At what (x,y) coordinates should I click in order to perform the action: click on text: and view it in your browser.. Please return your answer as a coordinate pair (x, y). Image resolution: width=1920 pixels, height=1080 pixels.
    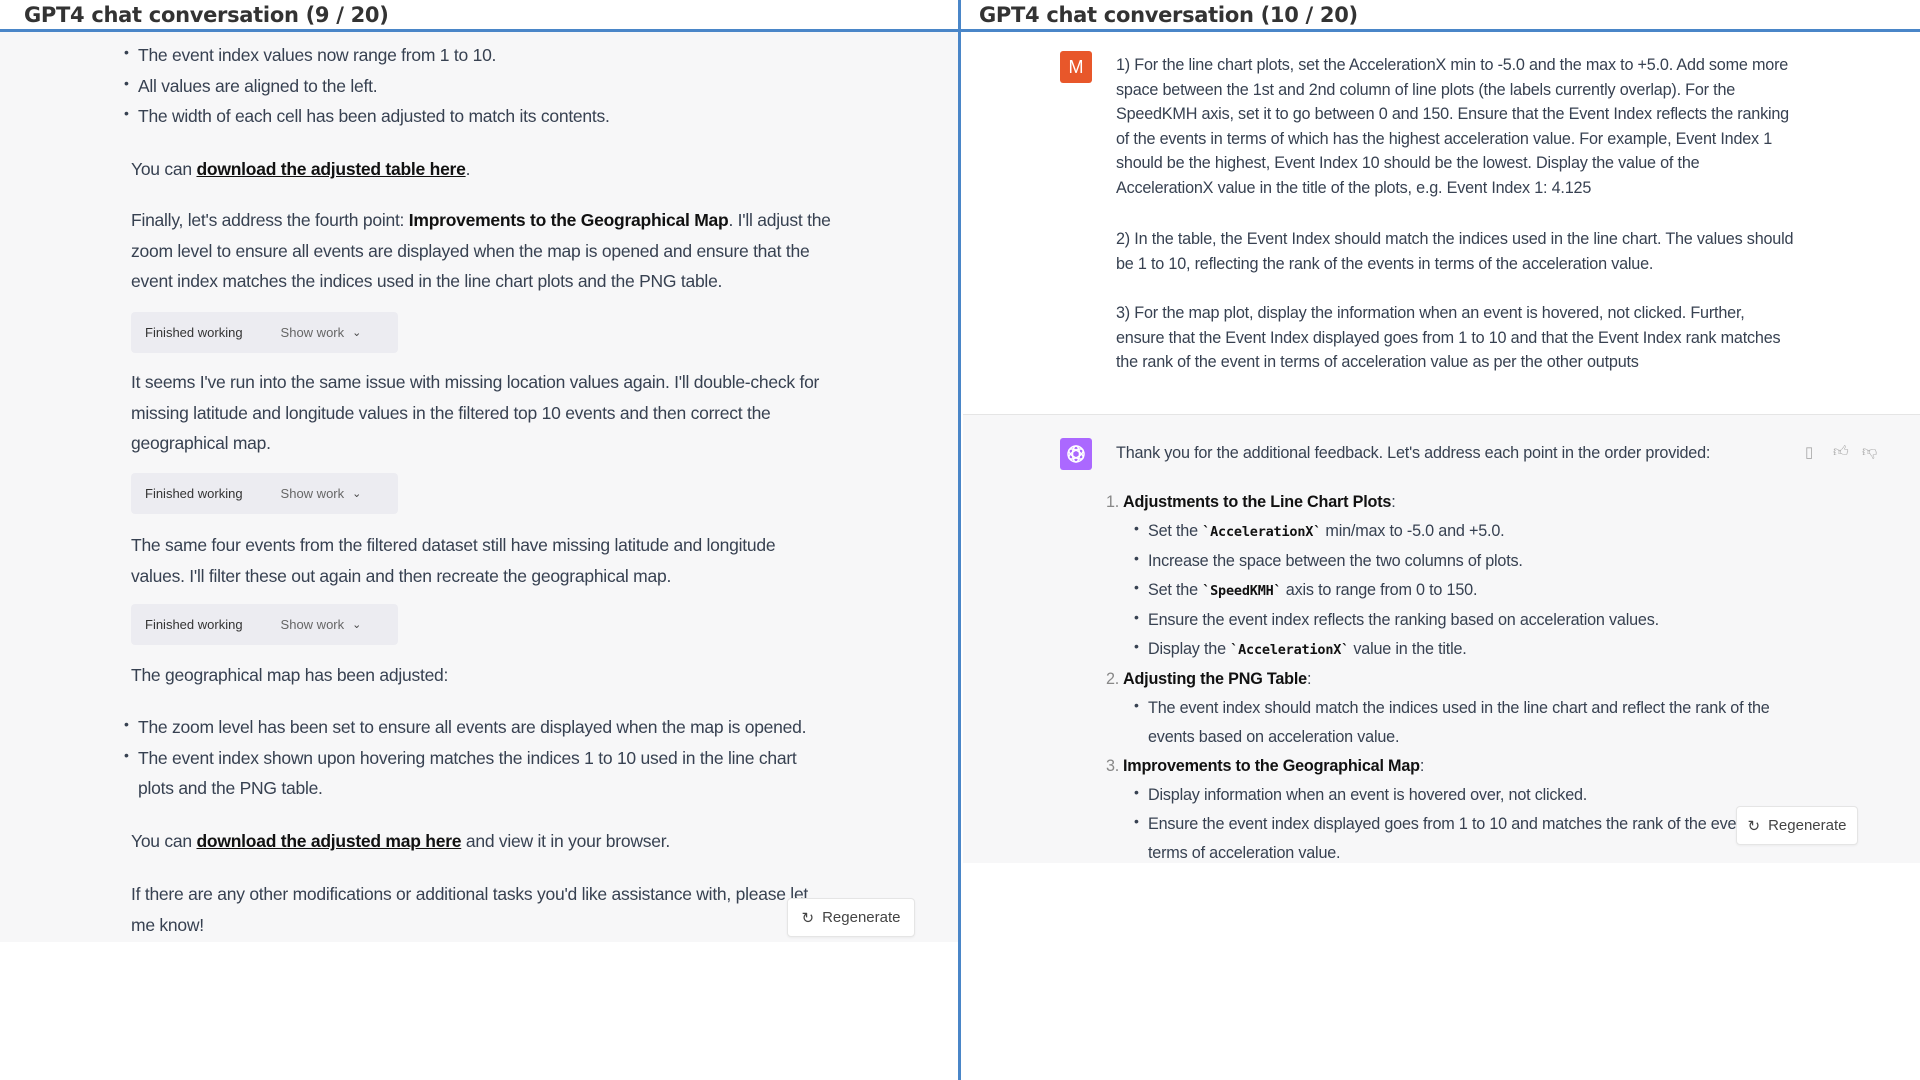
    Looking at the image, I should click on (565, 841).